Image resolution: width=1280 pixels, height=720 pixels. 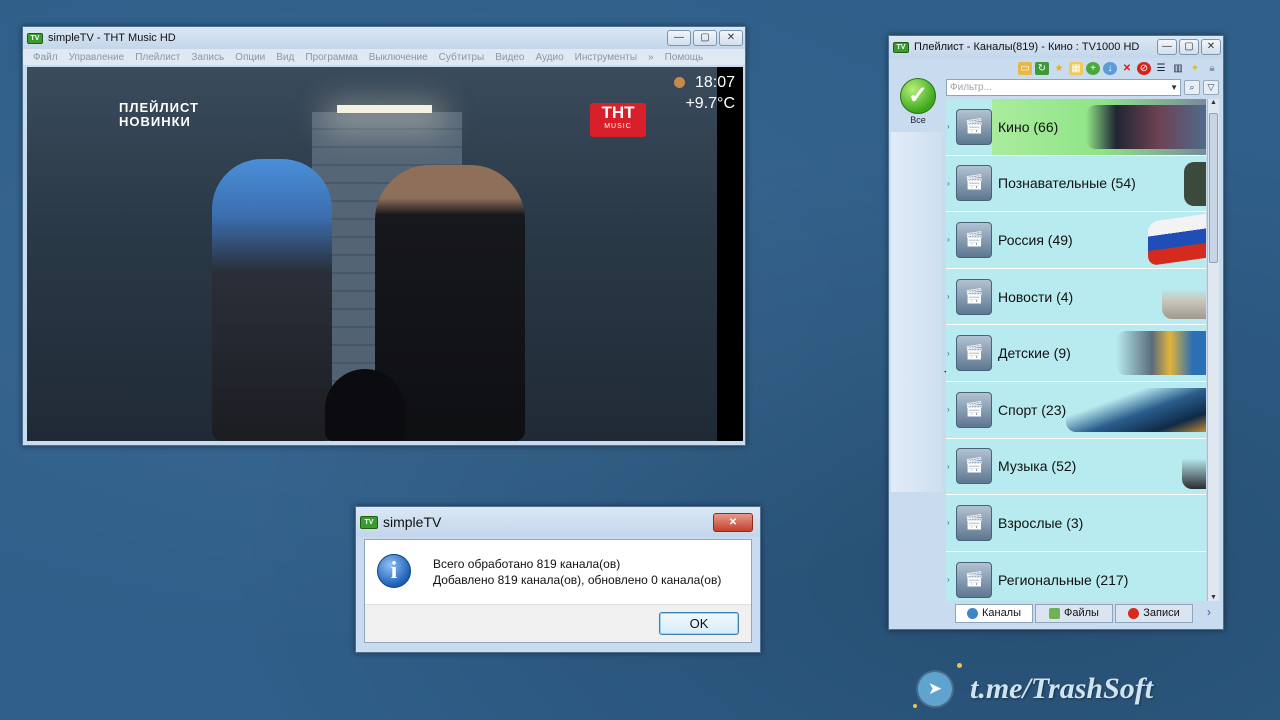 I want to click on ok-button: OK, so click(x=699, y=623).